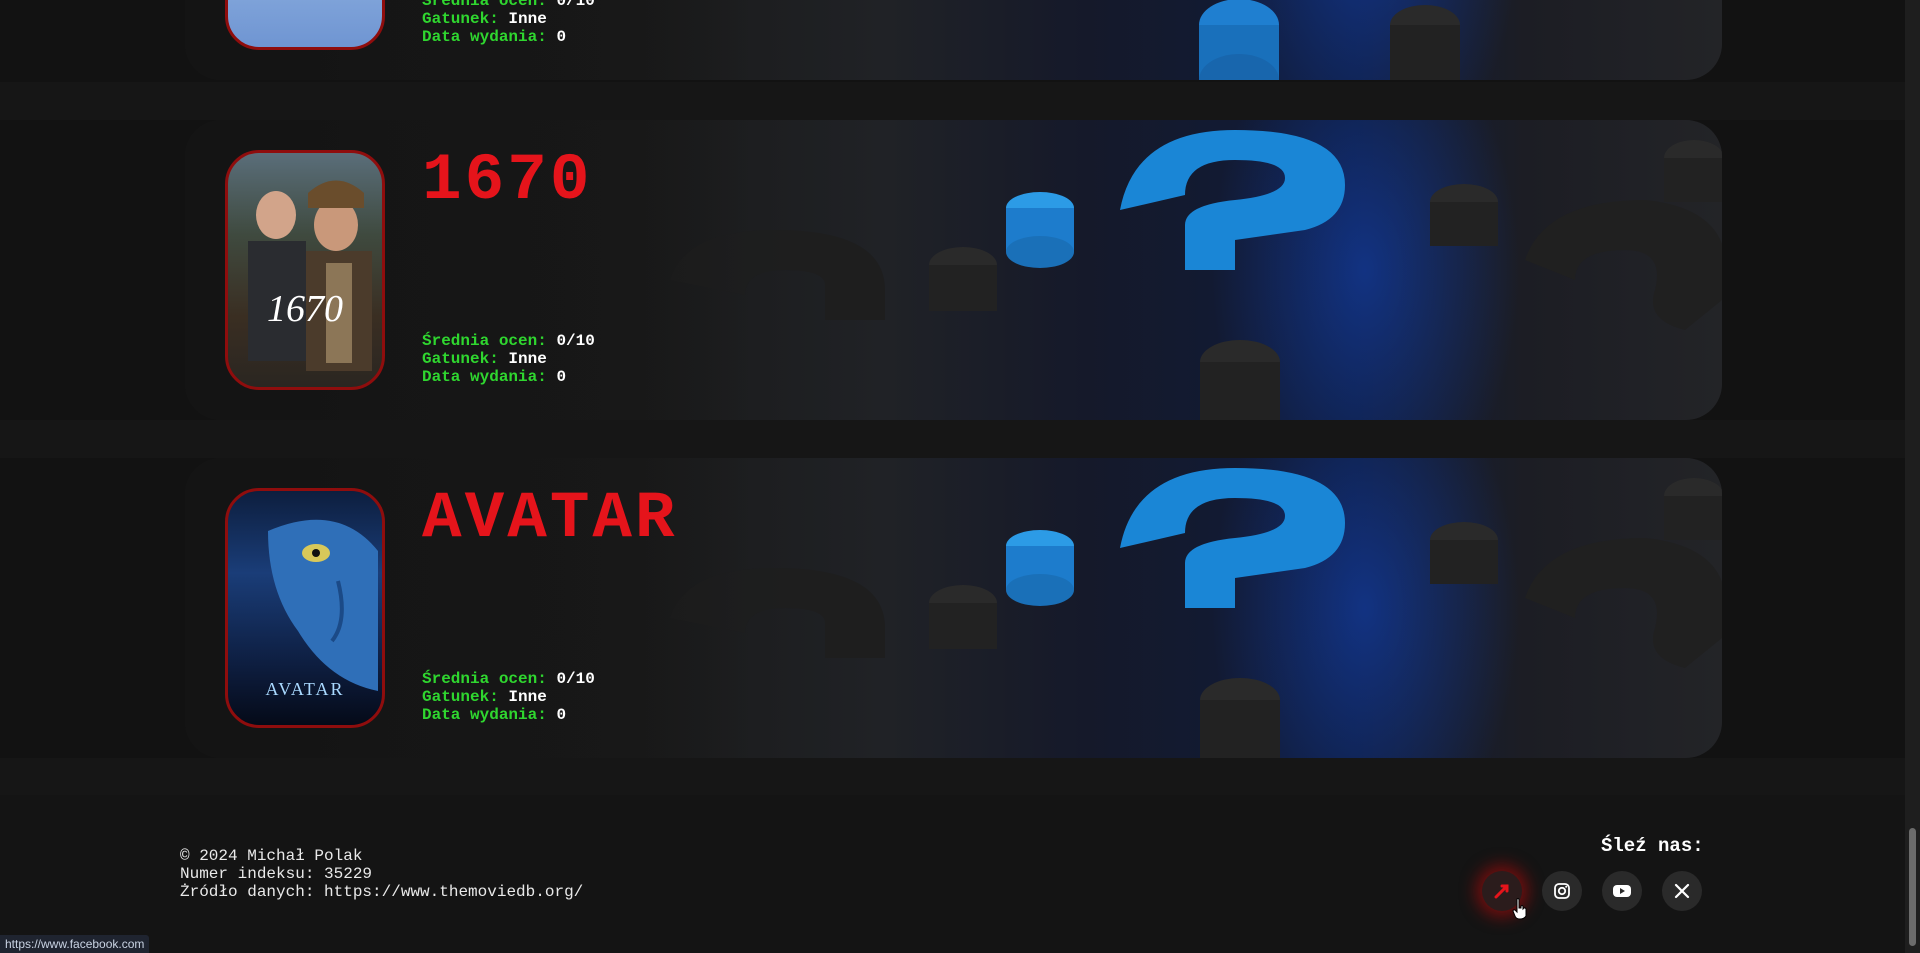  I want to click on facebook-icon, so click(1501, 891).